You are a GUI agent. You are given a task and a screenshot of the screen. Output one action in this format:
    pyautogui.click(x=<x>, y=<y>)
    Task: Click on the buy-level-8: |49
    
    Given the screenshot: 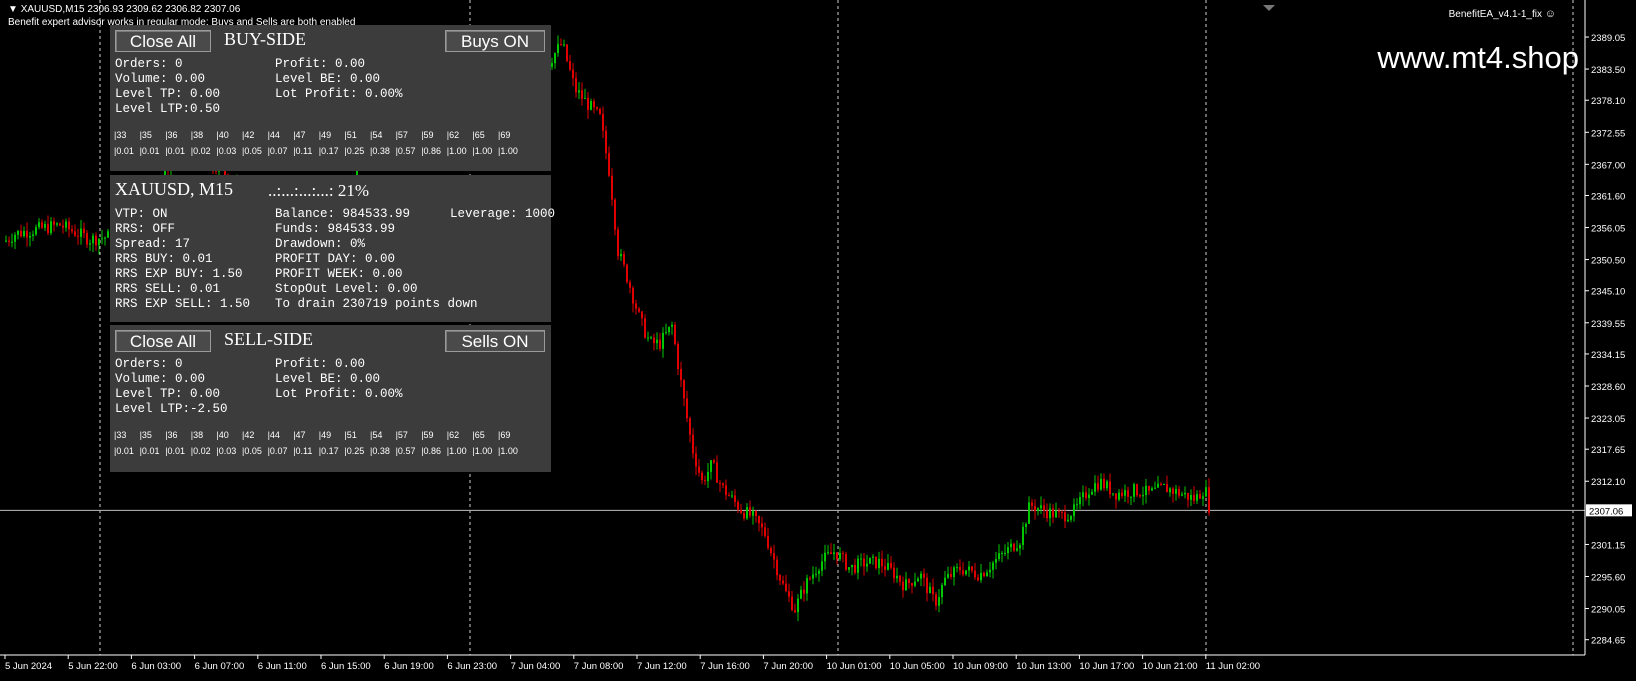 What is the action you would take?
    pyautogui.click(x=325, y=135)
    